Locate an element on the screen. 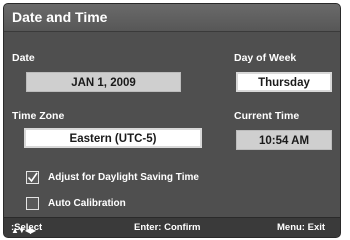 Image resolution: width=350 pixels, height=240 pixels. auto-calibration-checkbox is located at coordinates (32, 203).